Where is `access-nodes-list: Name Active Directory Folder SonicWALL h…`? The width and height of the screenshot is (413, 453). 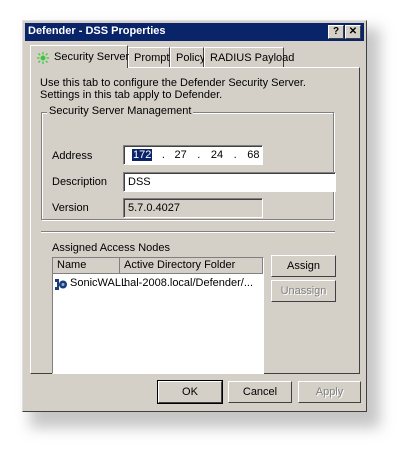
access-nodes-list: Name Active Directory Folder SonicWALL h… is located at coordinates (158, 315).